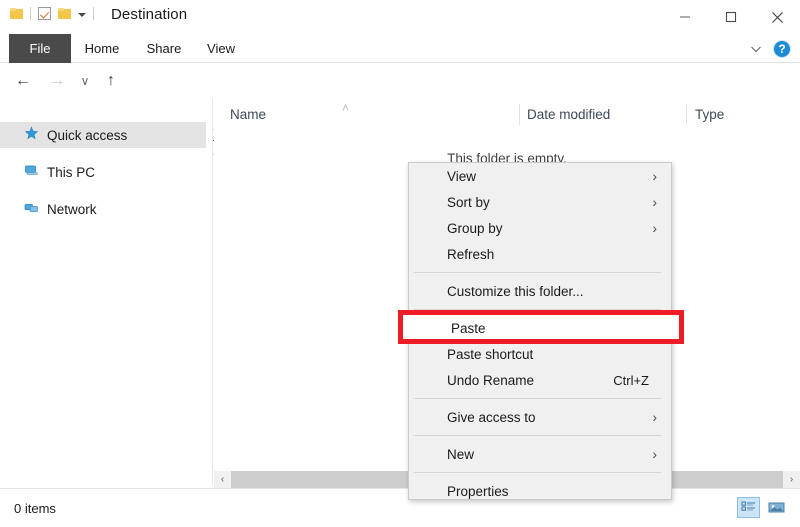 This screenshot has width=800, height=527. I want to click on sidebar-item-quick-access: Quick access, so click(103, 135).